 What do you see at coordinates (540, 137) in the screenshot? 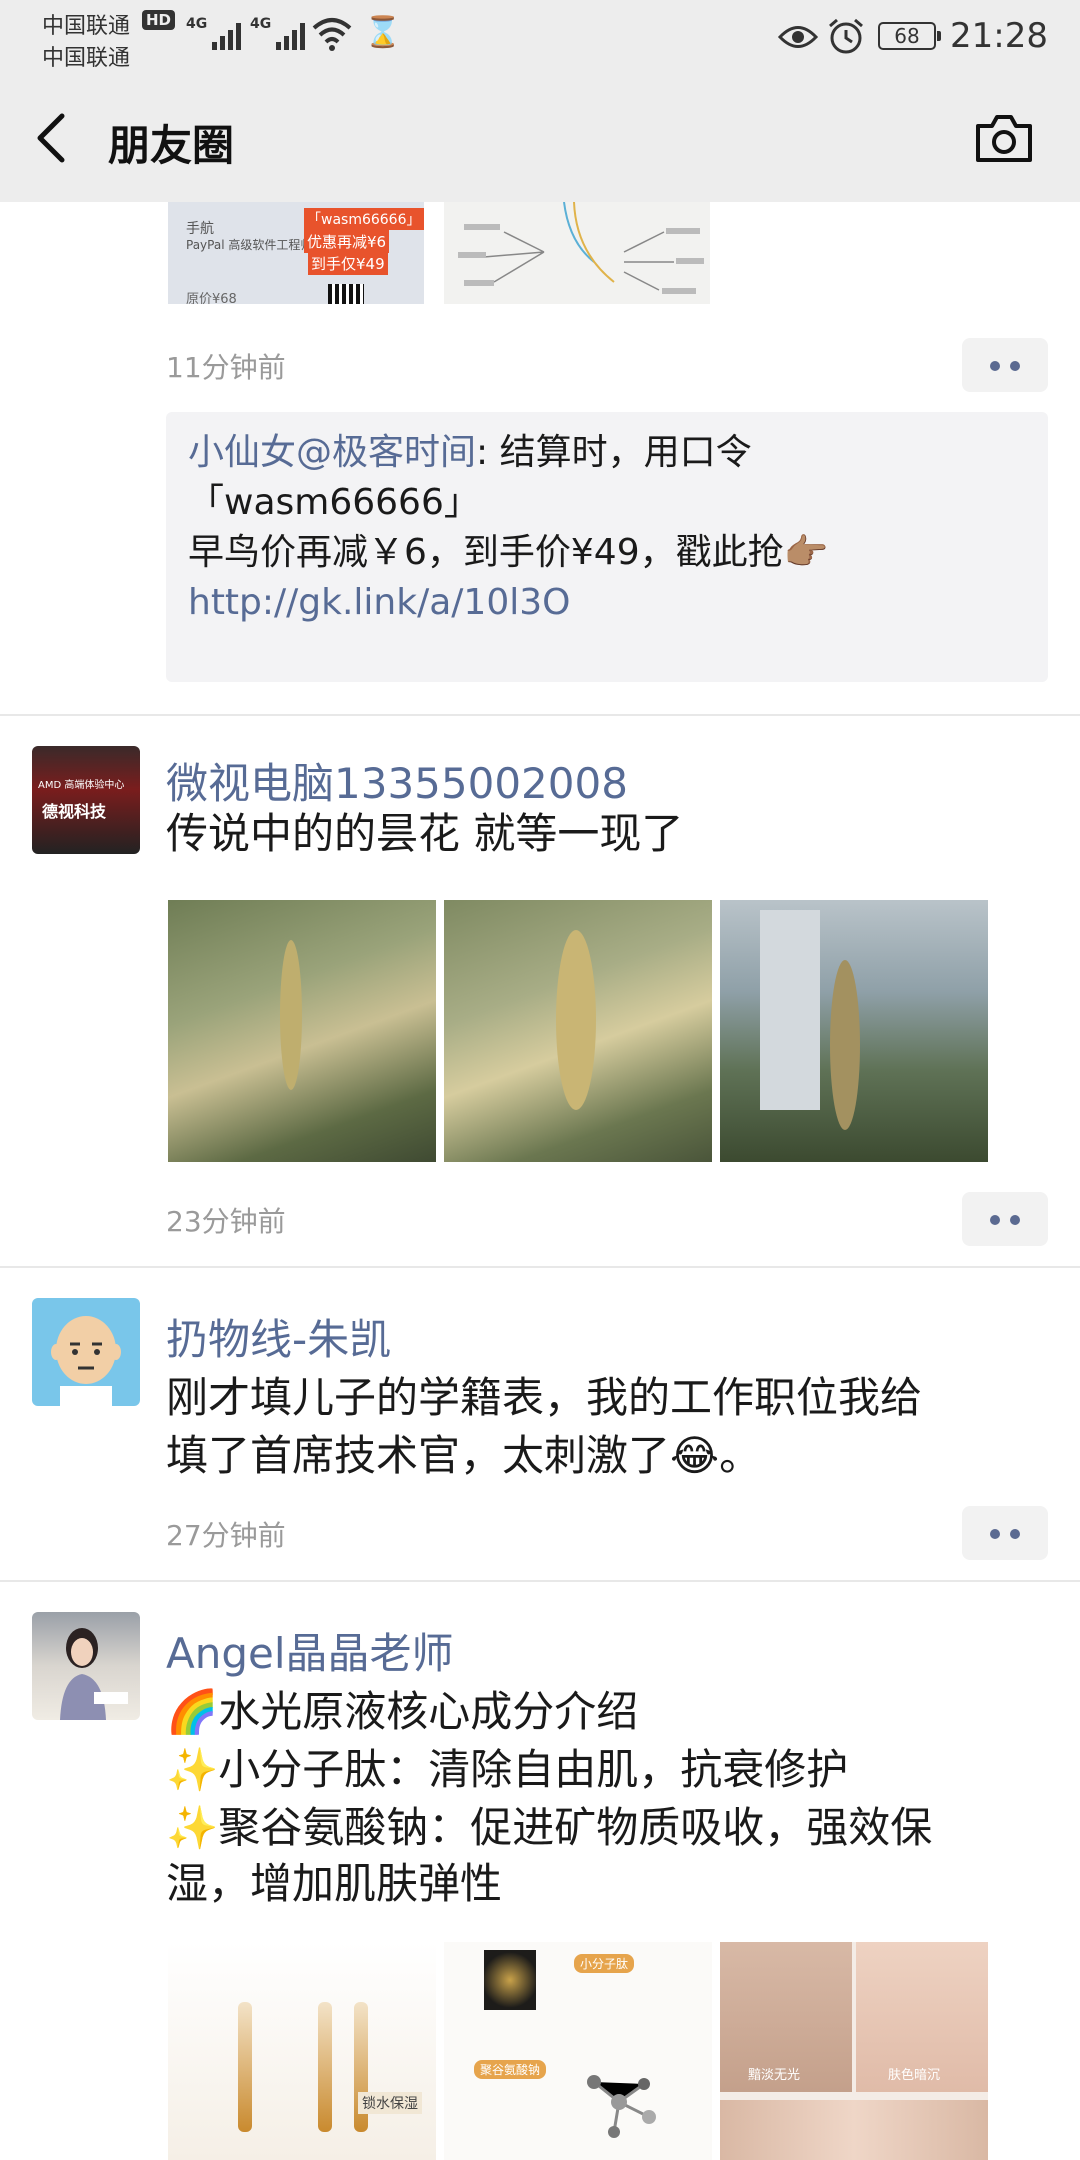
I see `nav-bar: 朋友圈` at bounding box center [540, 137].